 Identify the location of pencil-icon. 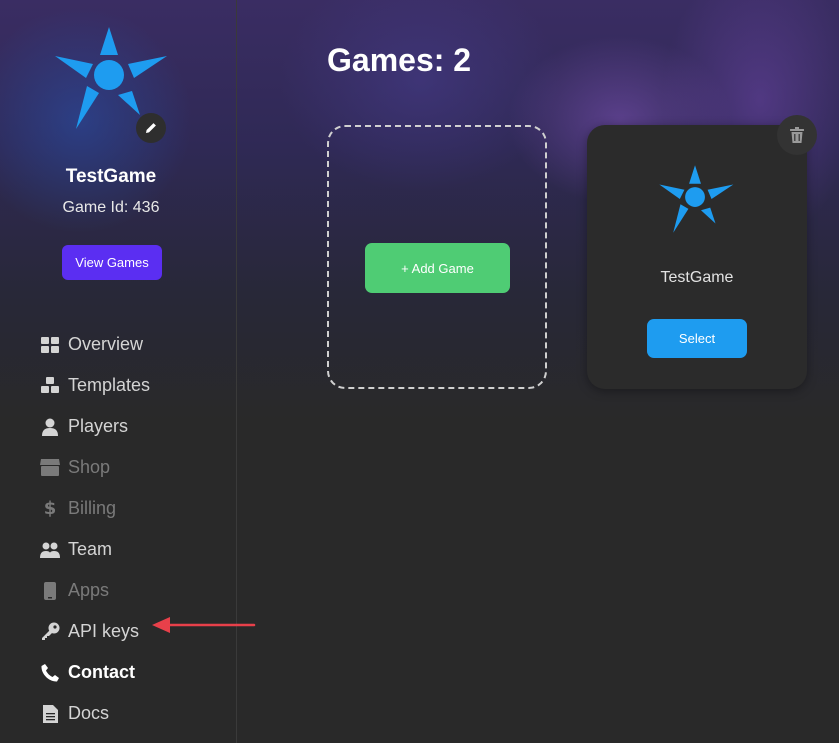
(151, 128).